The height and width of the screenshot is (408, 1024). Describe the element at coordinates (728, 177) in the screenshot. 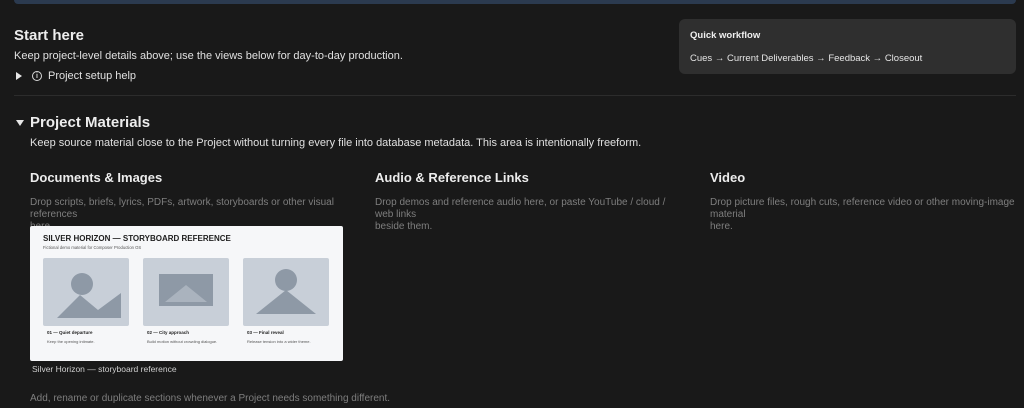

I see `video-heading: Video` at that location.